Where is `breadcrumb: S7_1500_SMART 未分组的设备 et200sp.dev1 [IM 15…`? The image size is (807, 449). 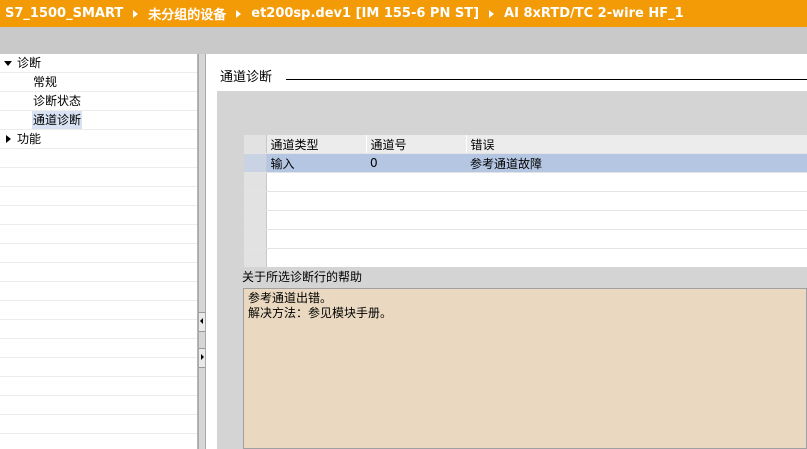 breadcrumb: S7_1500_SMART 未分组的设备 et200sp.dev1 [IM 15… is located at coordinates (403, 13).